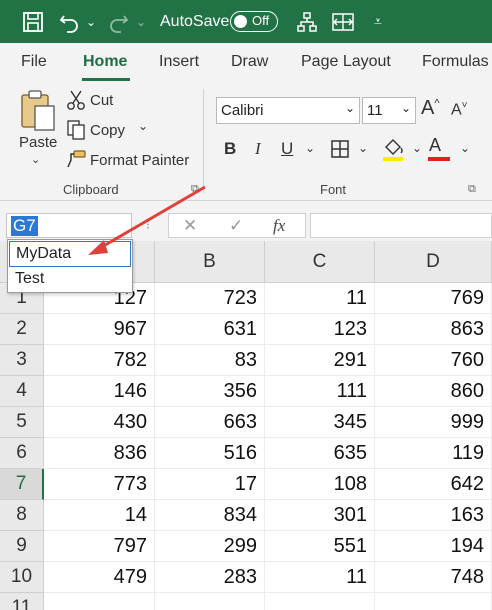 This screenshot has height=610, width=492. Describe the element at coordinates (99, 422) in the screenshot. I see `table-cell: 430` at that location.